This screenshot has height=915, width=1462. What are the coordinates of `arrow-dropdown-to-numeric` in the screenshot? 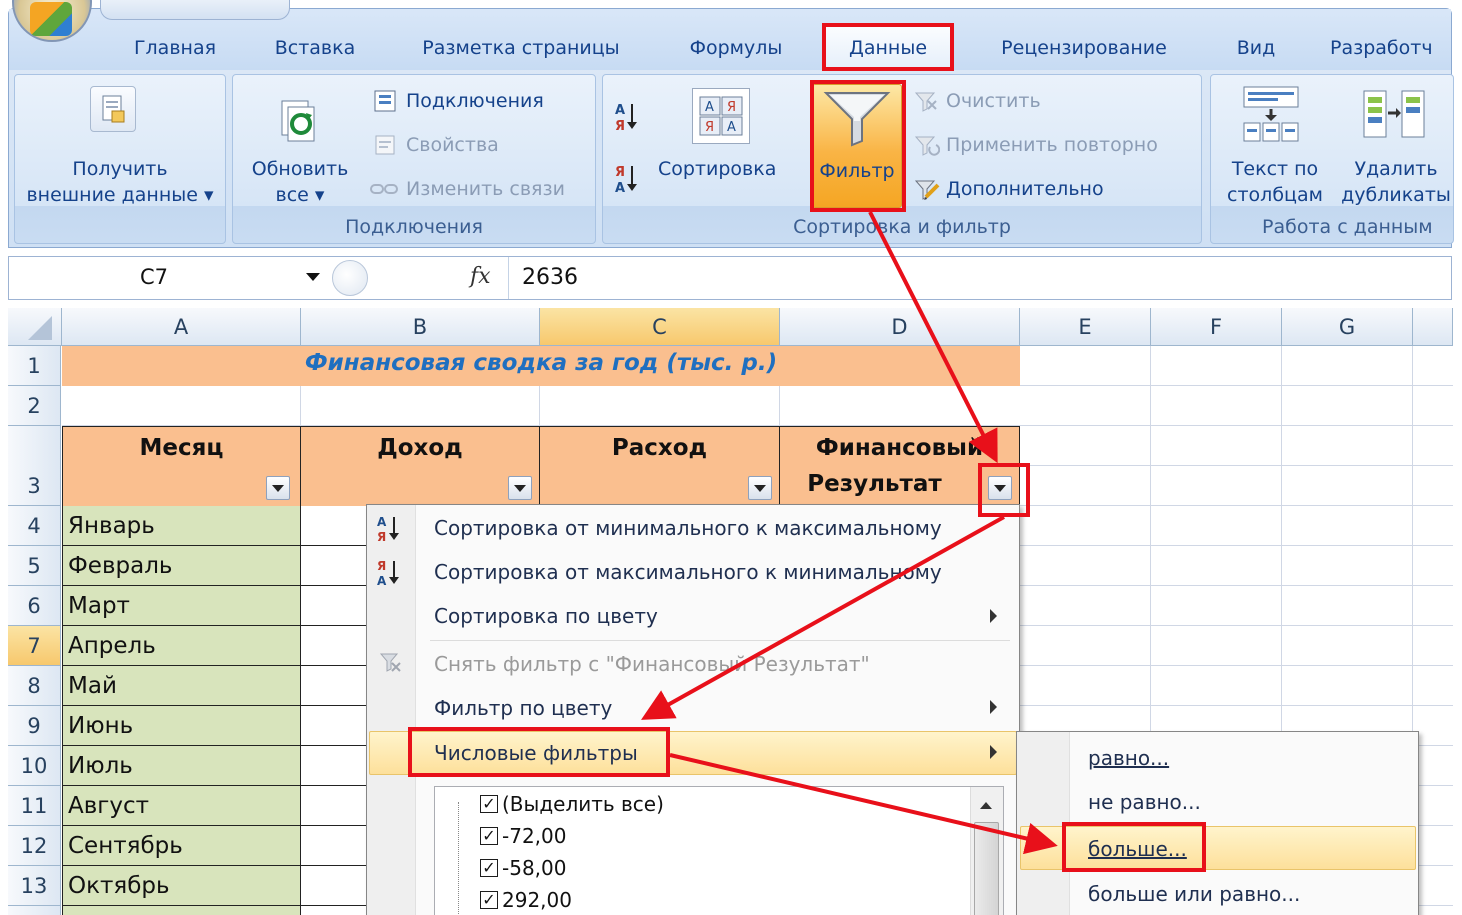 It's located at (823, 617).